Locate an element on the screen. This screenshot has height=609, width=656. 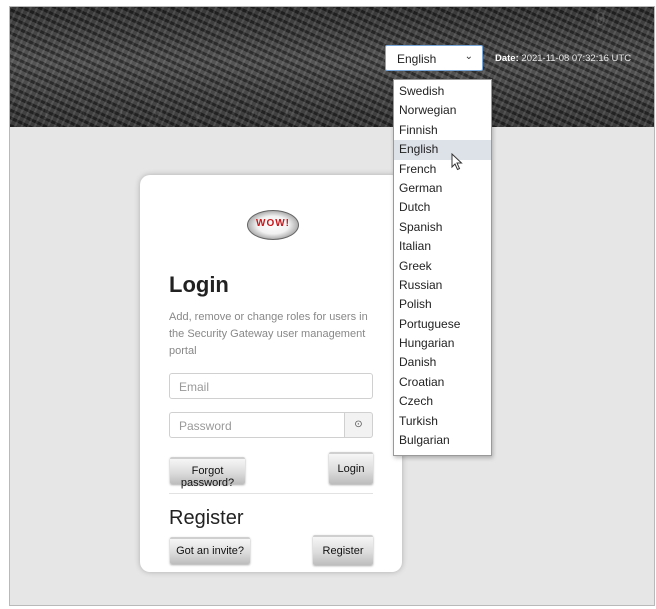
language-option: Italian is located at coordinates (442, 246).